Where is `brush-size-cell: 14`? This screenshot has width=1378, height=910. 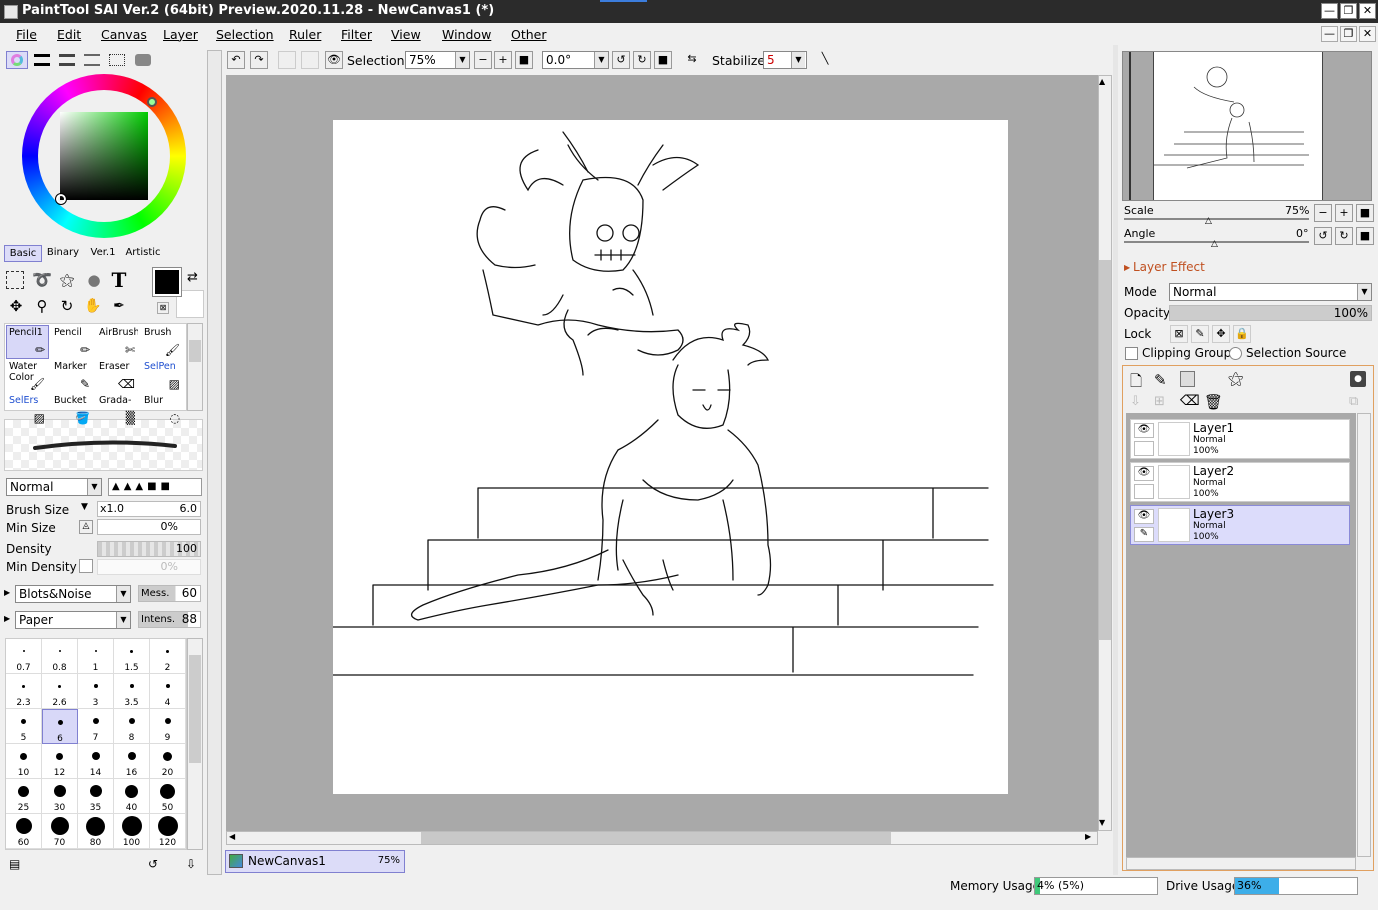 brush-size-cell: 14 is located at coordinates (96, 761).